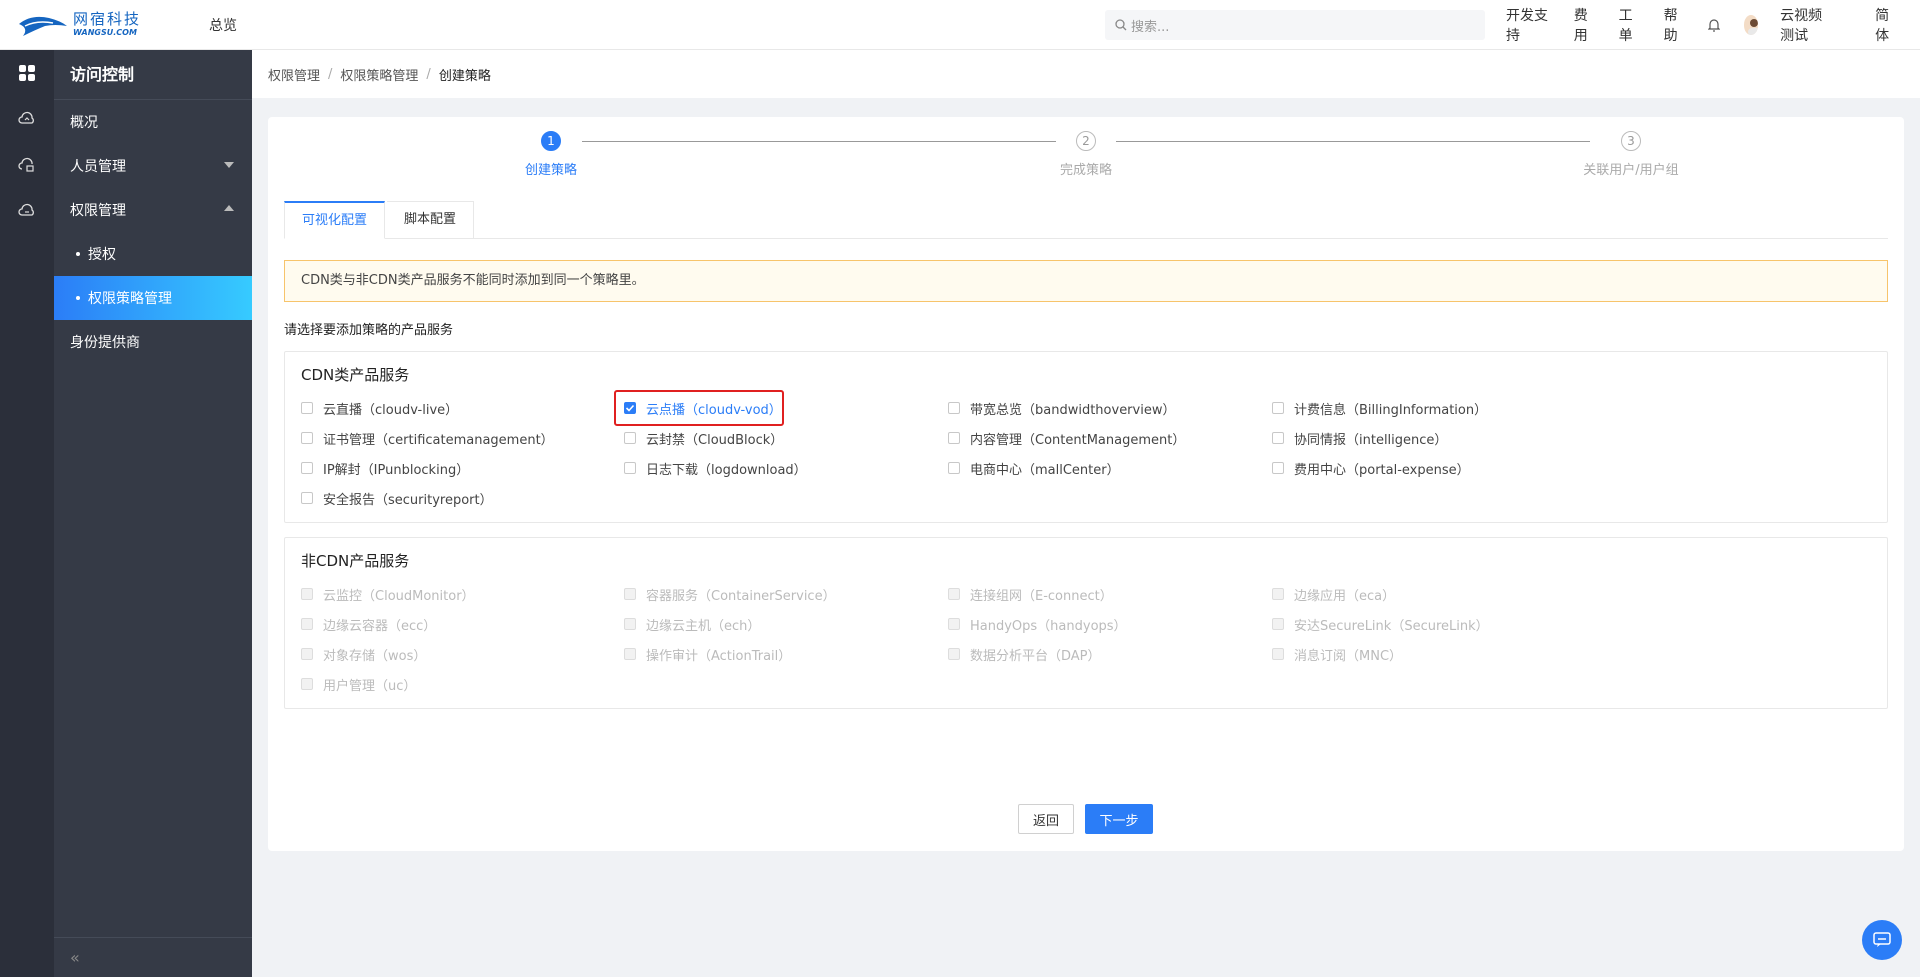  I want to click on step-label: 完成策略, so click(1085, 170).